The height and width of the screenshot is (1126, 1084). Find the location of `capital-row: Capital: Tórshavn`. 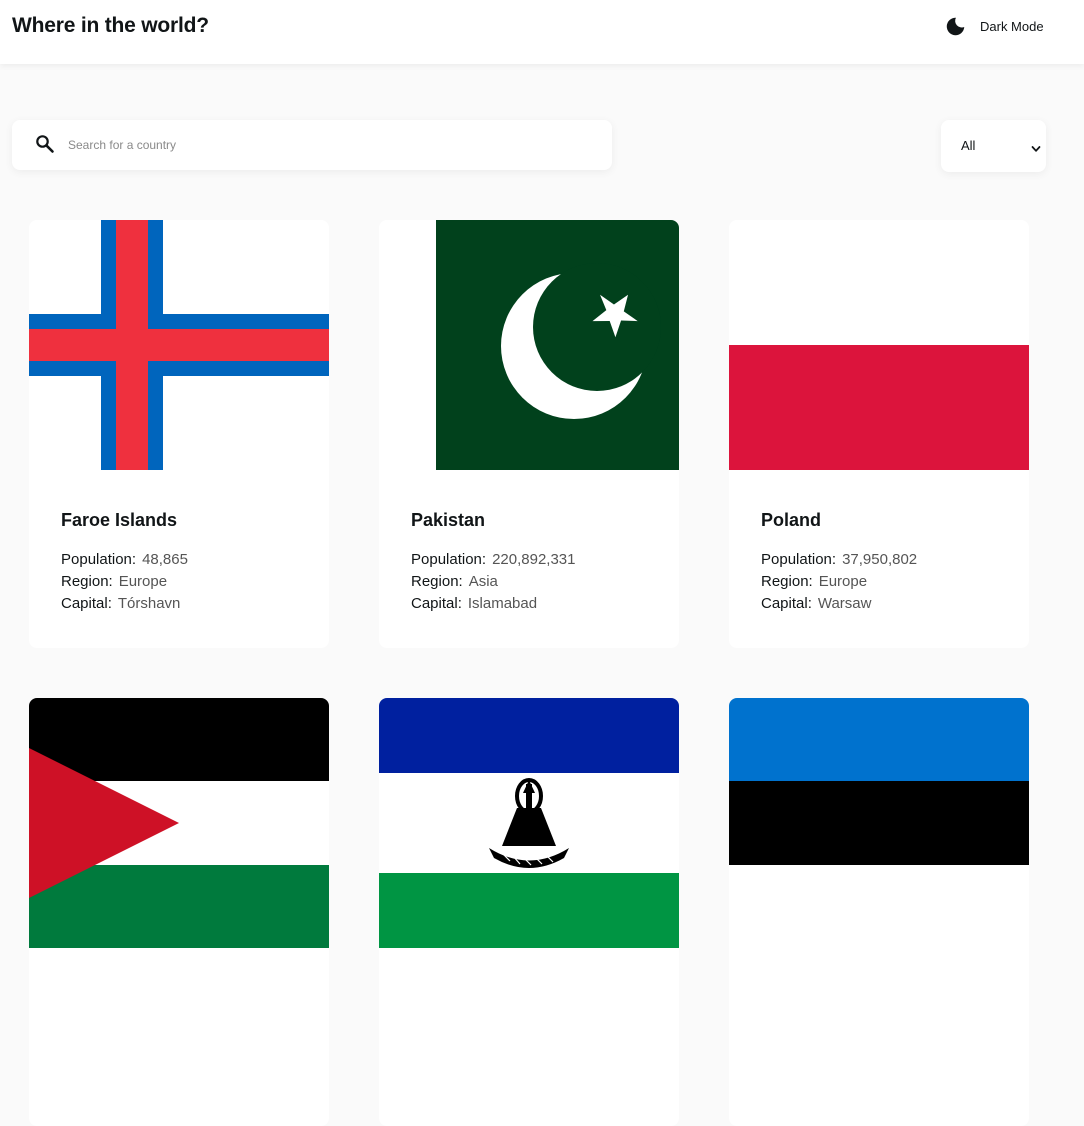

capital-row: Capital: Tórshavn is located at coordinates (191, 604).